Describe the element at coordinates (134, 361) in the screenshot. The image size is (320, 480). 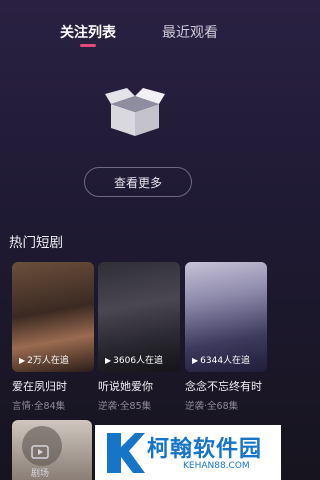
I see `views-badge: ▶ 3606人在追` at that location.